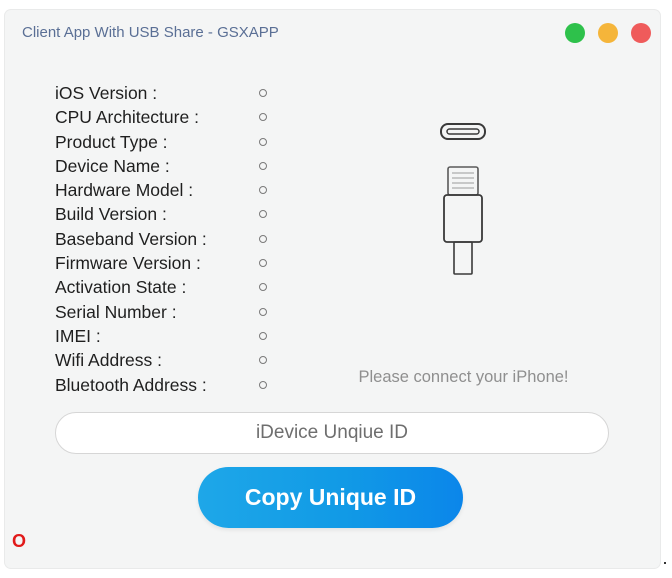 This screenshot has height=578, width=672. Describe the element at coordinates (170, 216) in the screenshot. I see `info-row-build-version: Build Version :` at that location.